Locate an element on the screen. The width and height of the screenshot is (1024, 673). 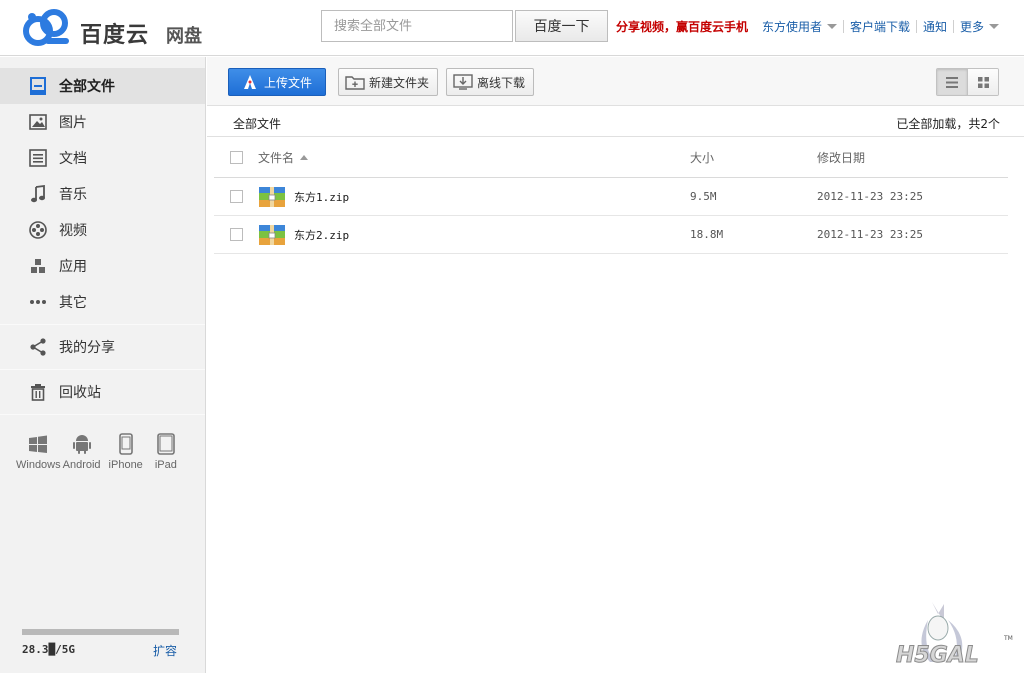
client-windows: Windows is located at coordinates (38, 450).